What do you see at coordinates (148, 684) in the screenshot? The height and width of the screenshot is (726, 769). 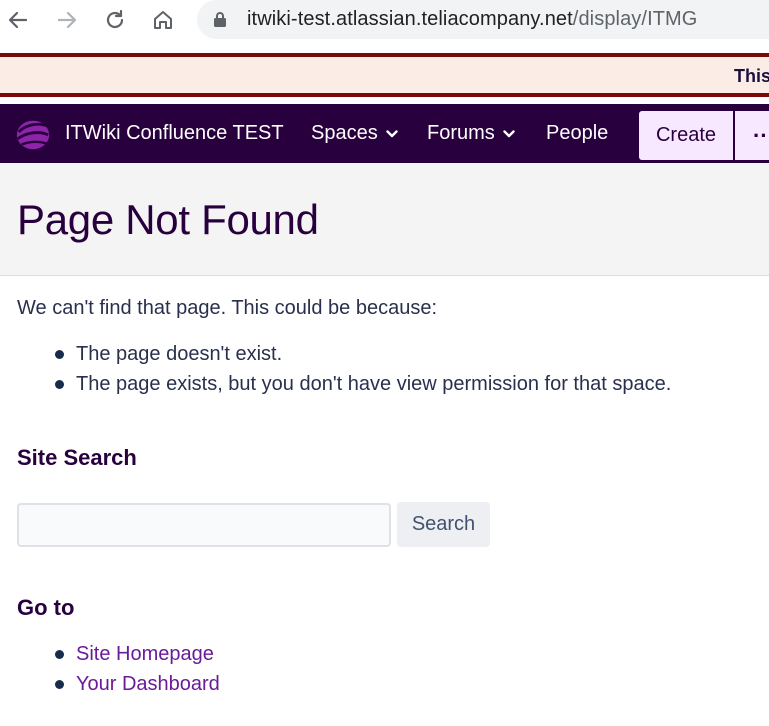 I see `your-dashboard-link: Your Dashboard` at bounding box center [148, 684].